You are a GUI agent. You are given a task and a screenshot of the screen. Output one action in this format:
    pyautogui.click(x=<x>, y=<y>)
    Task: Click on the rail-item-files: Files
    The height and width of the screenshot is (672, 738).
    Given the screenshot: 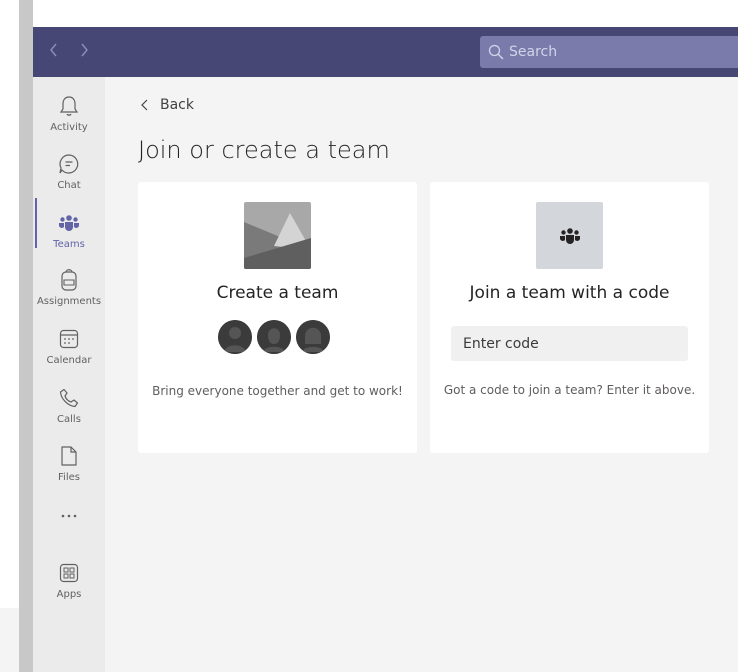 What is the action you would take?
    pyautogui.click(x=69, y=461)
    